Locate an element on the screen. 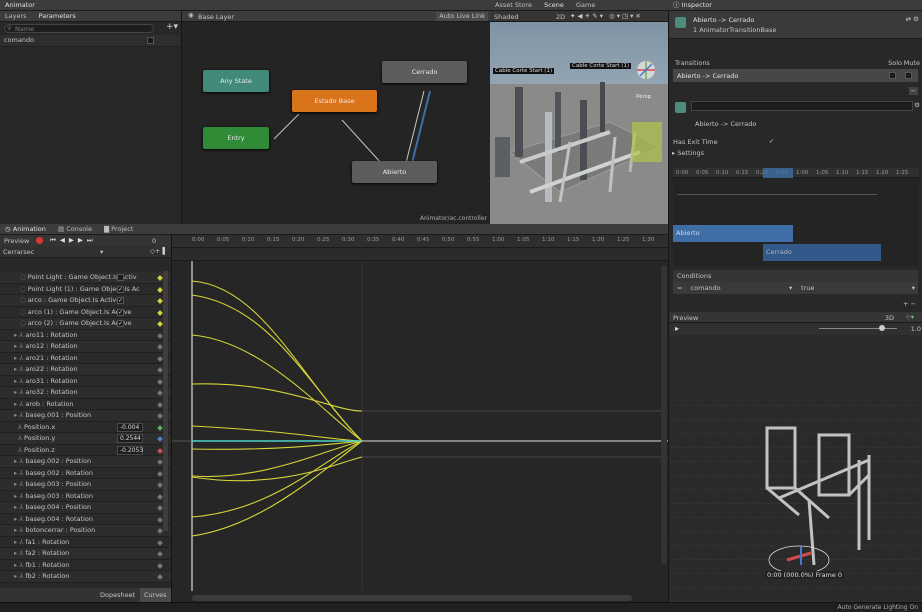 The height and width of the screenshot is (612, 922). track-row: ◌ arco (1) : Game Object.Is Active ✓ is located at coordinates (85, 312).